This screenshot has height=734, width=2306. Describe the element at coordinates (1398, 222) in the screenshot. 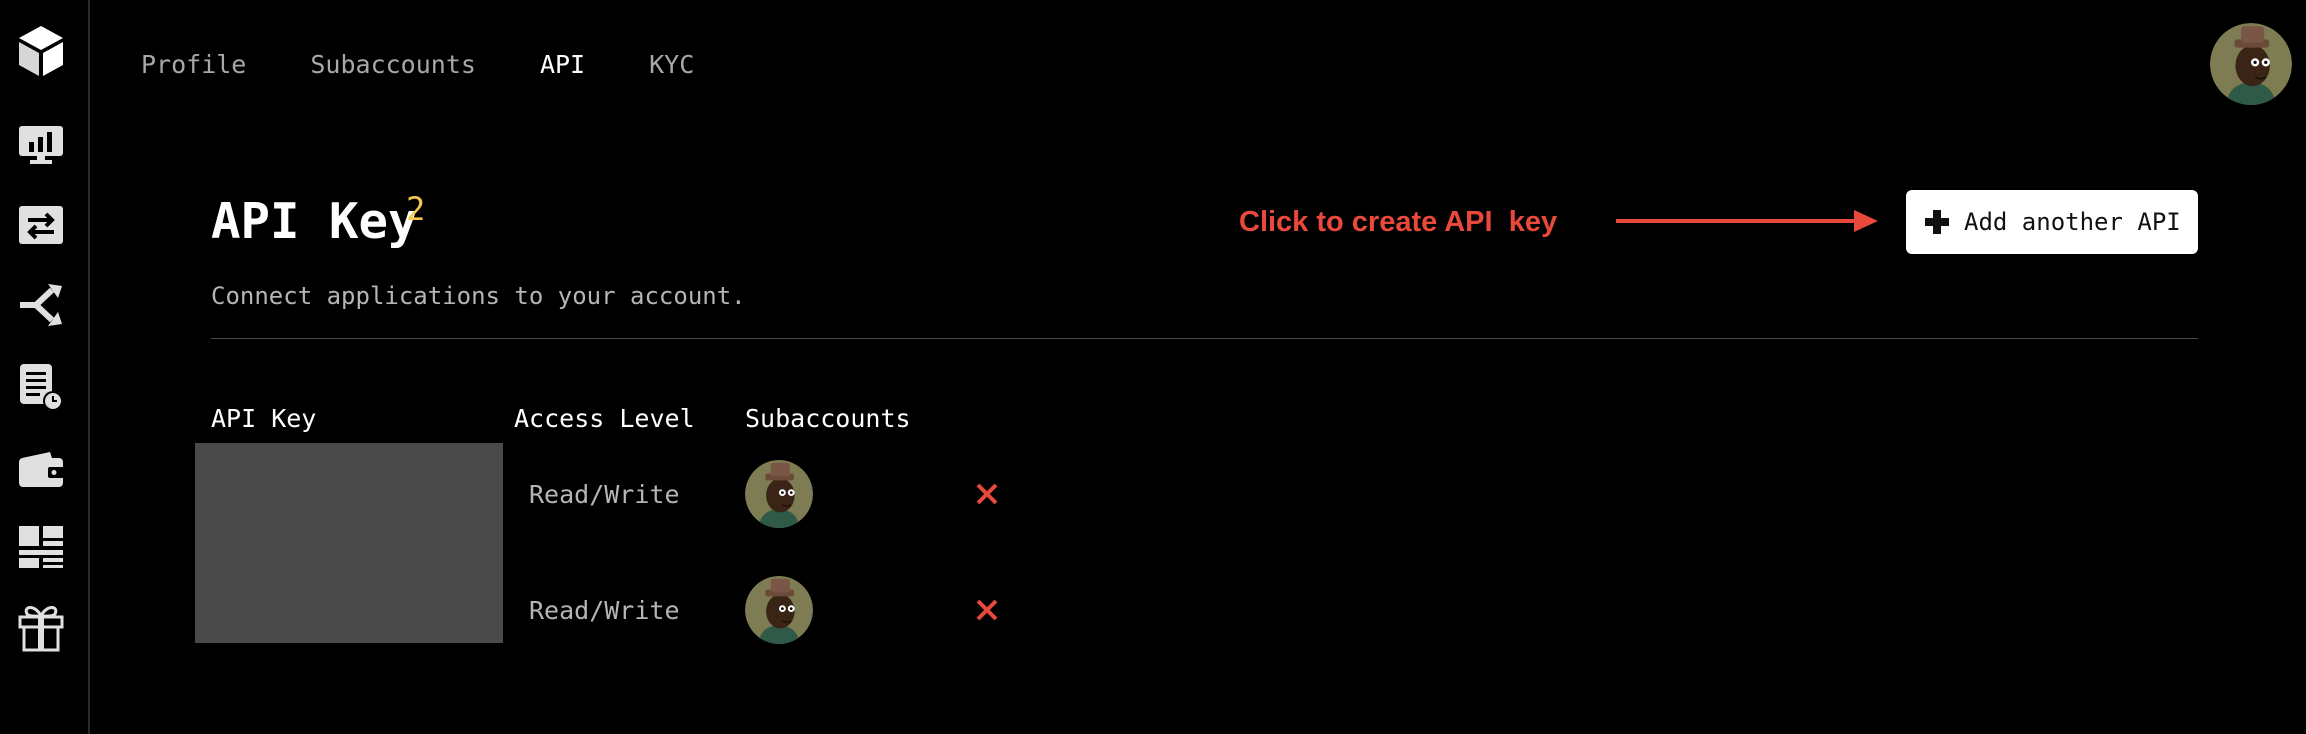

I see `annotation-text: Click to create API key` at that location.